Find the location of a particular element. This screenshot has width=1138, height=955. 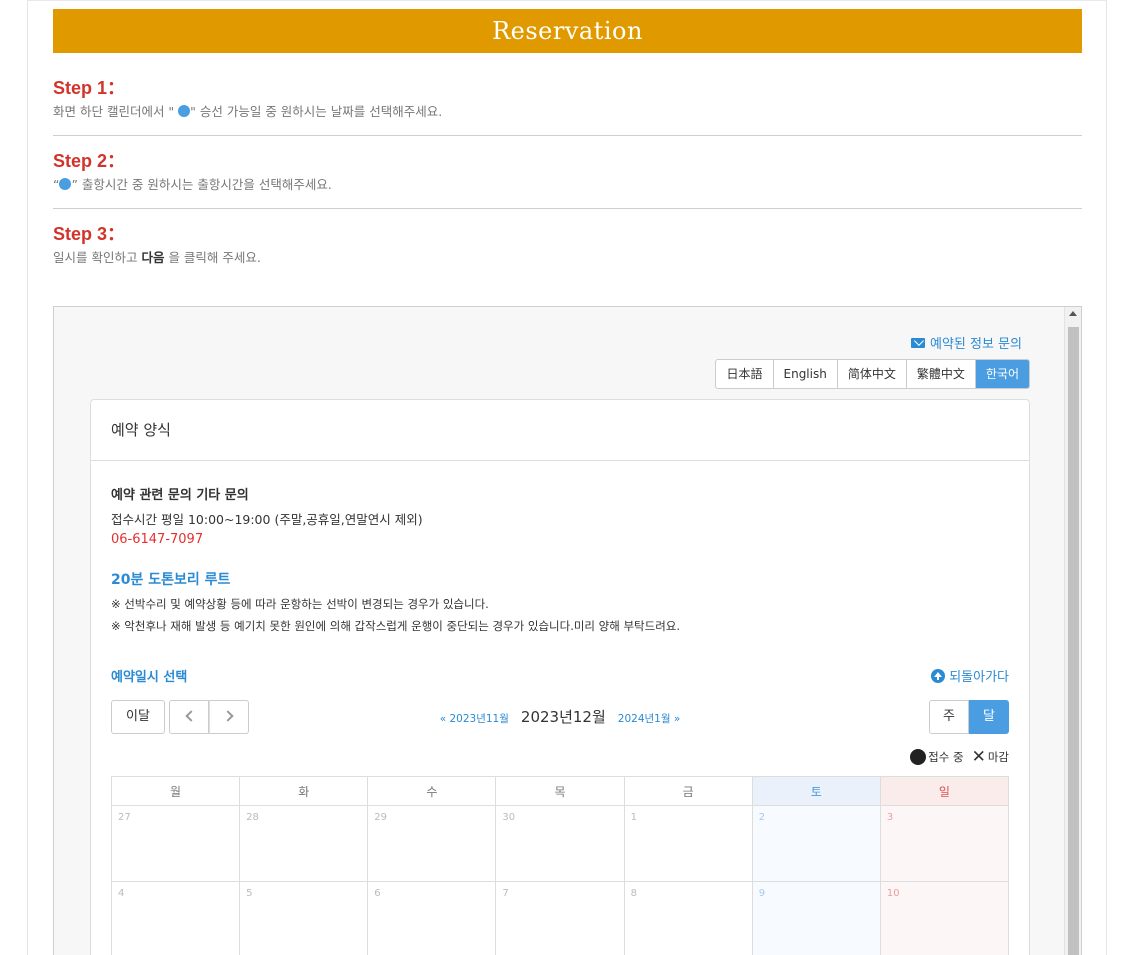

lang-simplified-chinese-button: 简体中文 is located at coordinates (872, 374).